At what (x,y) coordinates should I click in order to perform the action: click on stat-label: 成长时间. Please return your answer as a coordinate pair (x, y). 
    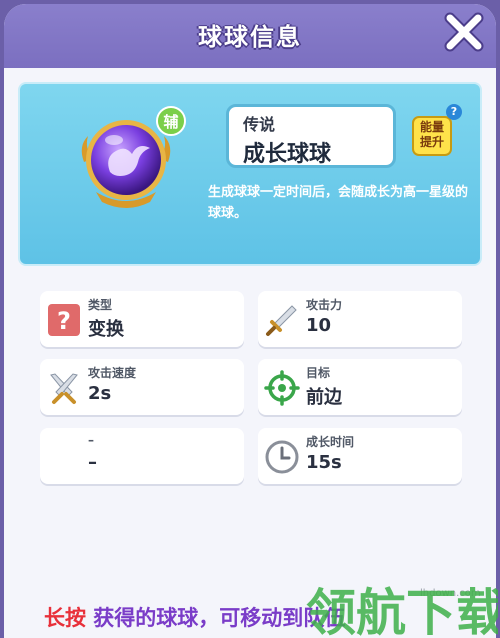
    Looking at the image, I should click on (330, 442).